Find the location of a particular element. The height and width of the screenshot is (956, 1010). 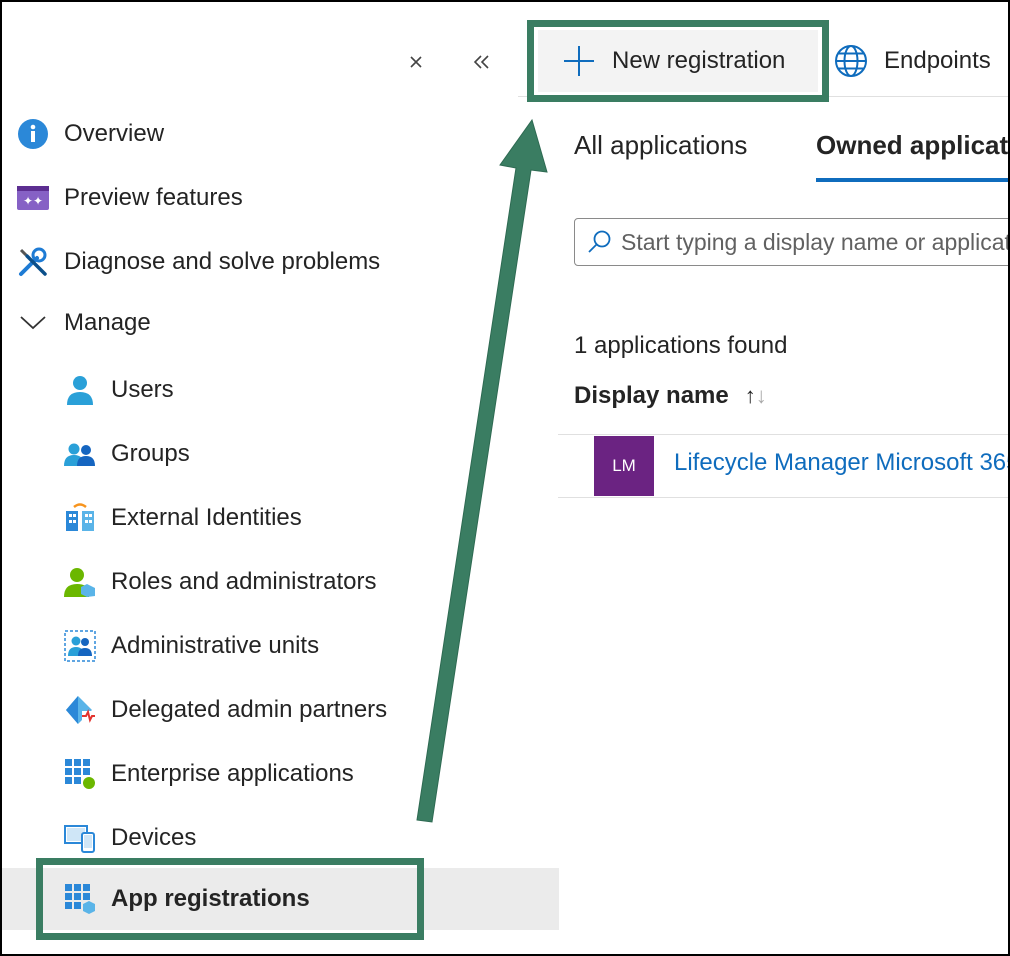

callout-arrow is located at coordinates (482, 470).